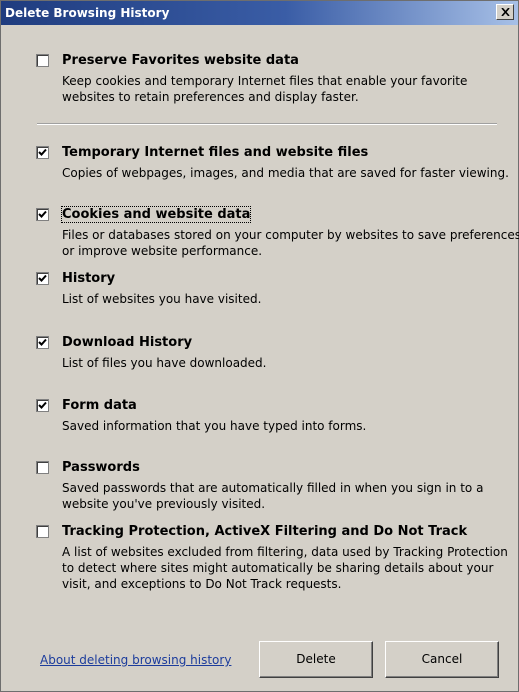  I want to click on title-bar: Delete Browsing History, so click(259, 13).